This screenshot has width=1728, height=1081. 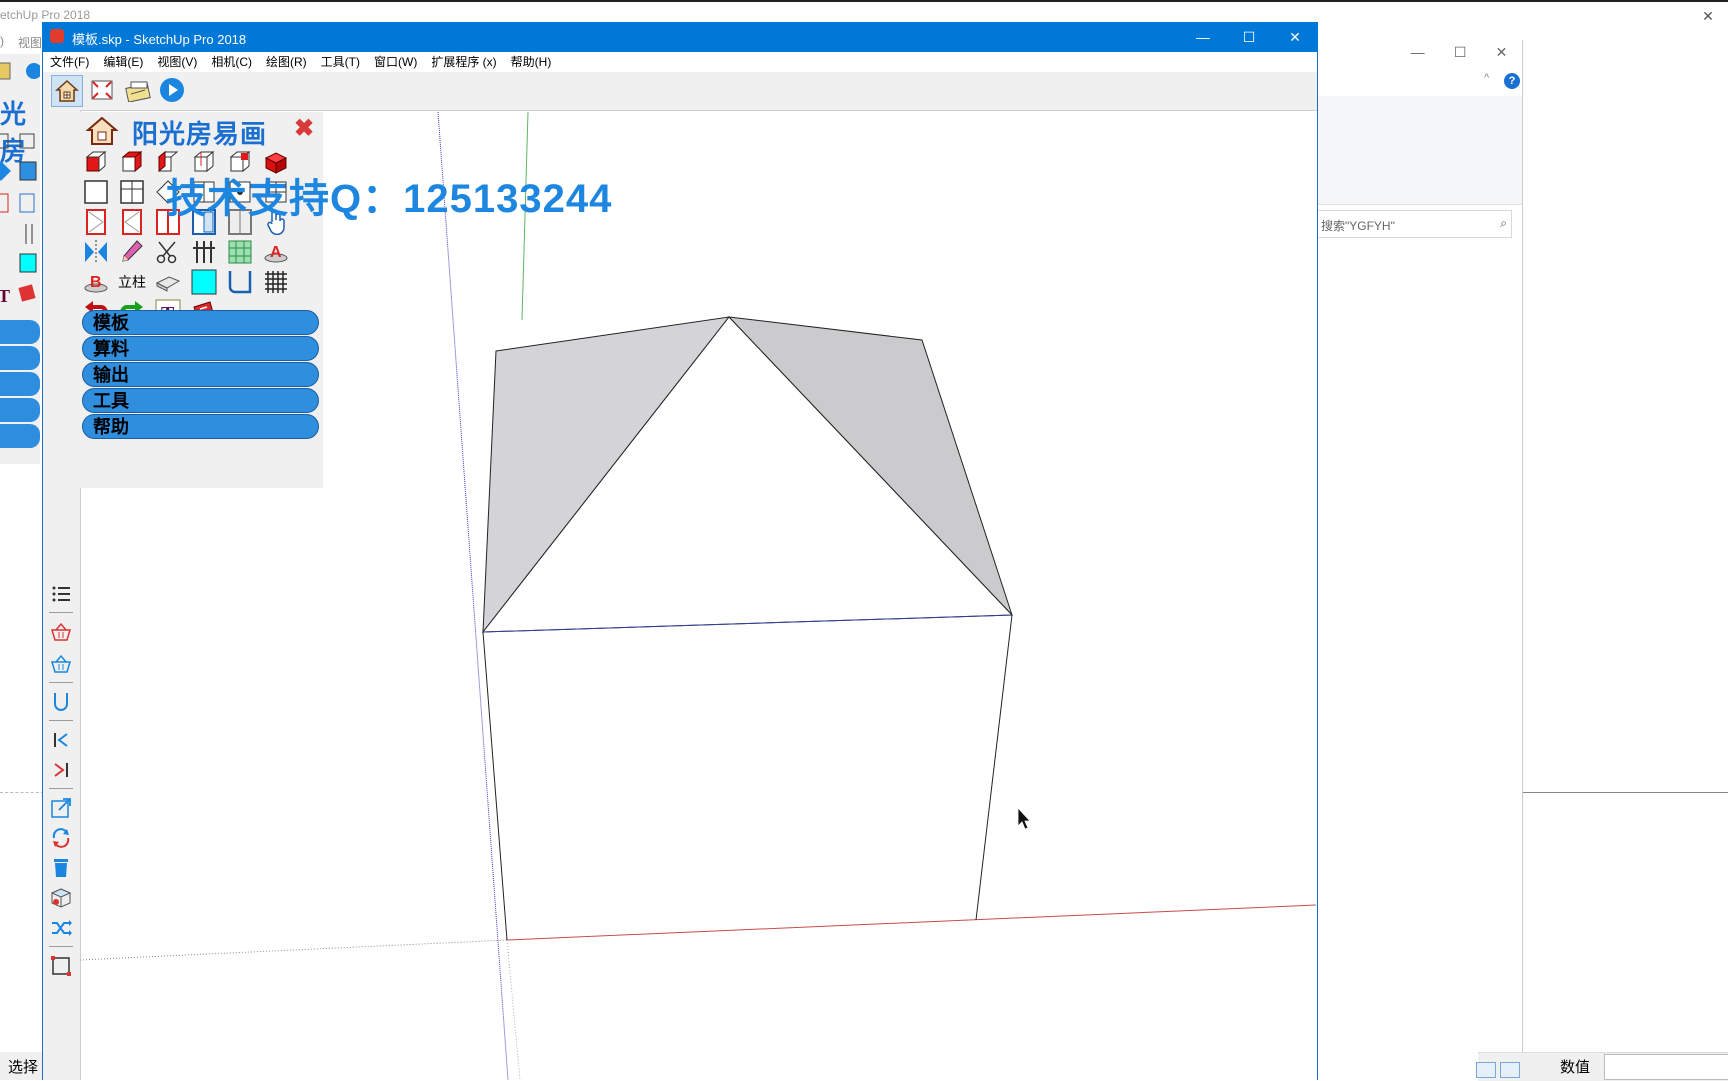 What do you see at coordinates (304, 128) in the screenshot?
I see `plugin-close-icon: ✖` at bounding box center [304, 128].